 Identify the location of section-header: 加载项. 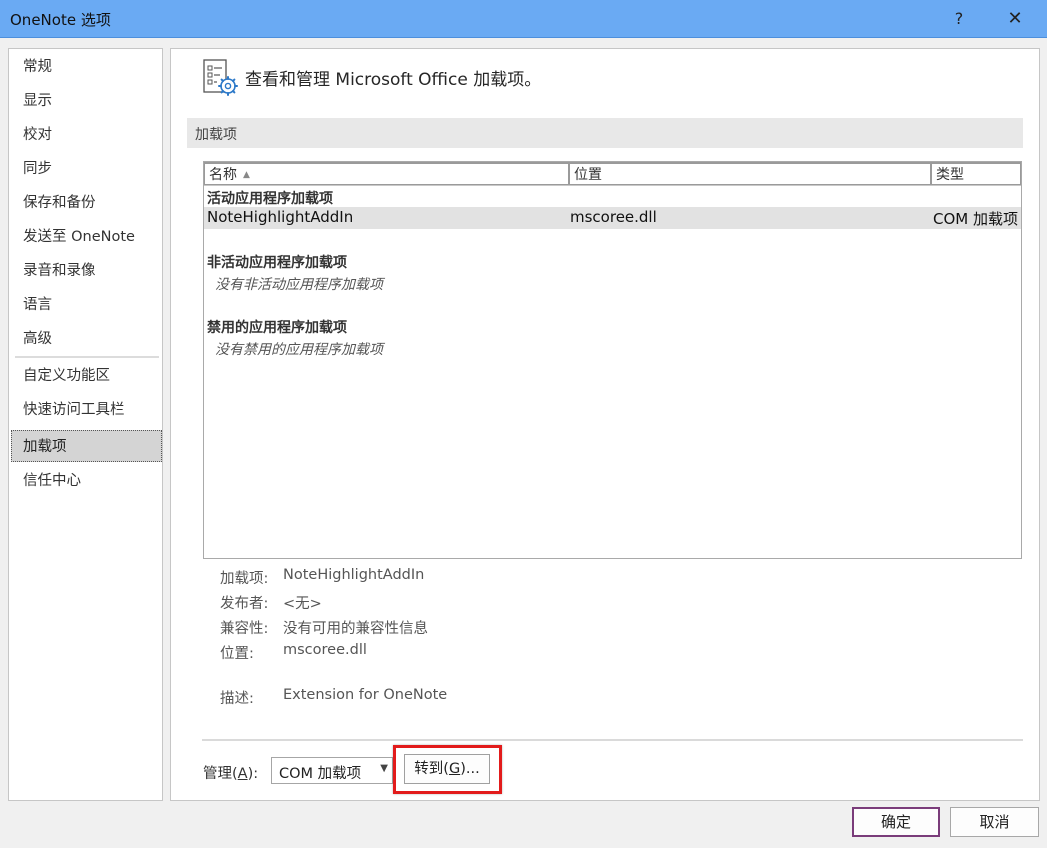
(605, 133).